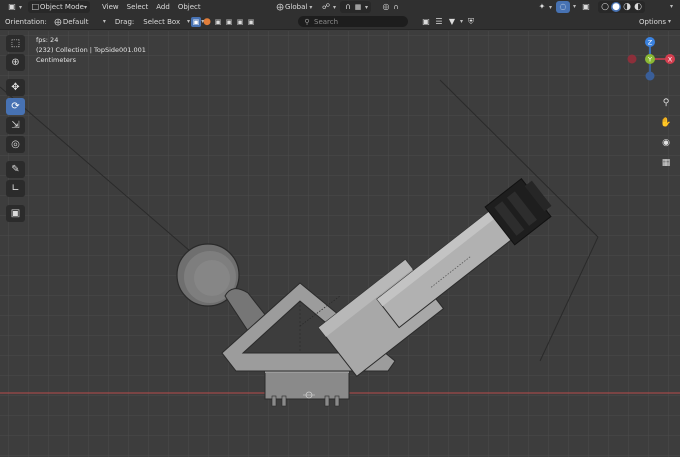  I want to click on overlays-icon: ◌, so click(563, 6).